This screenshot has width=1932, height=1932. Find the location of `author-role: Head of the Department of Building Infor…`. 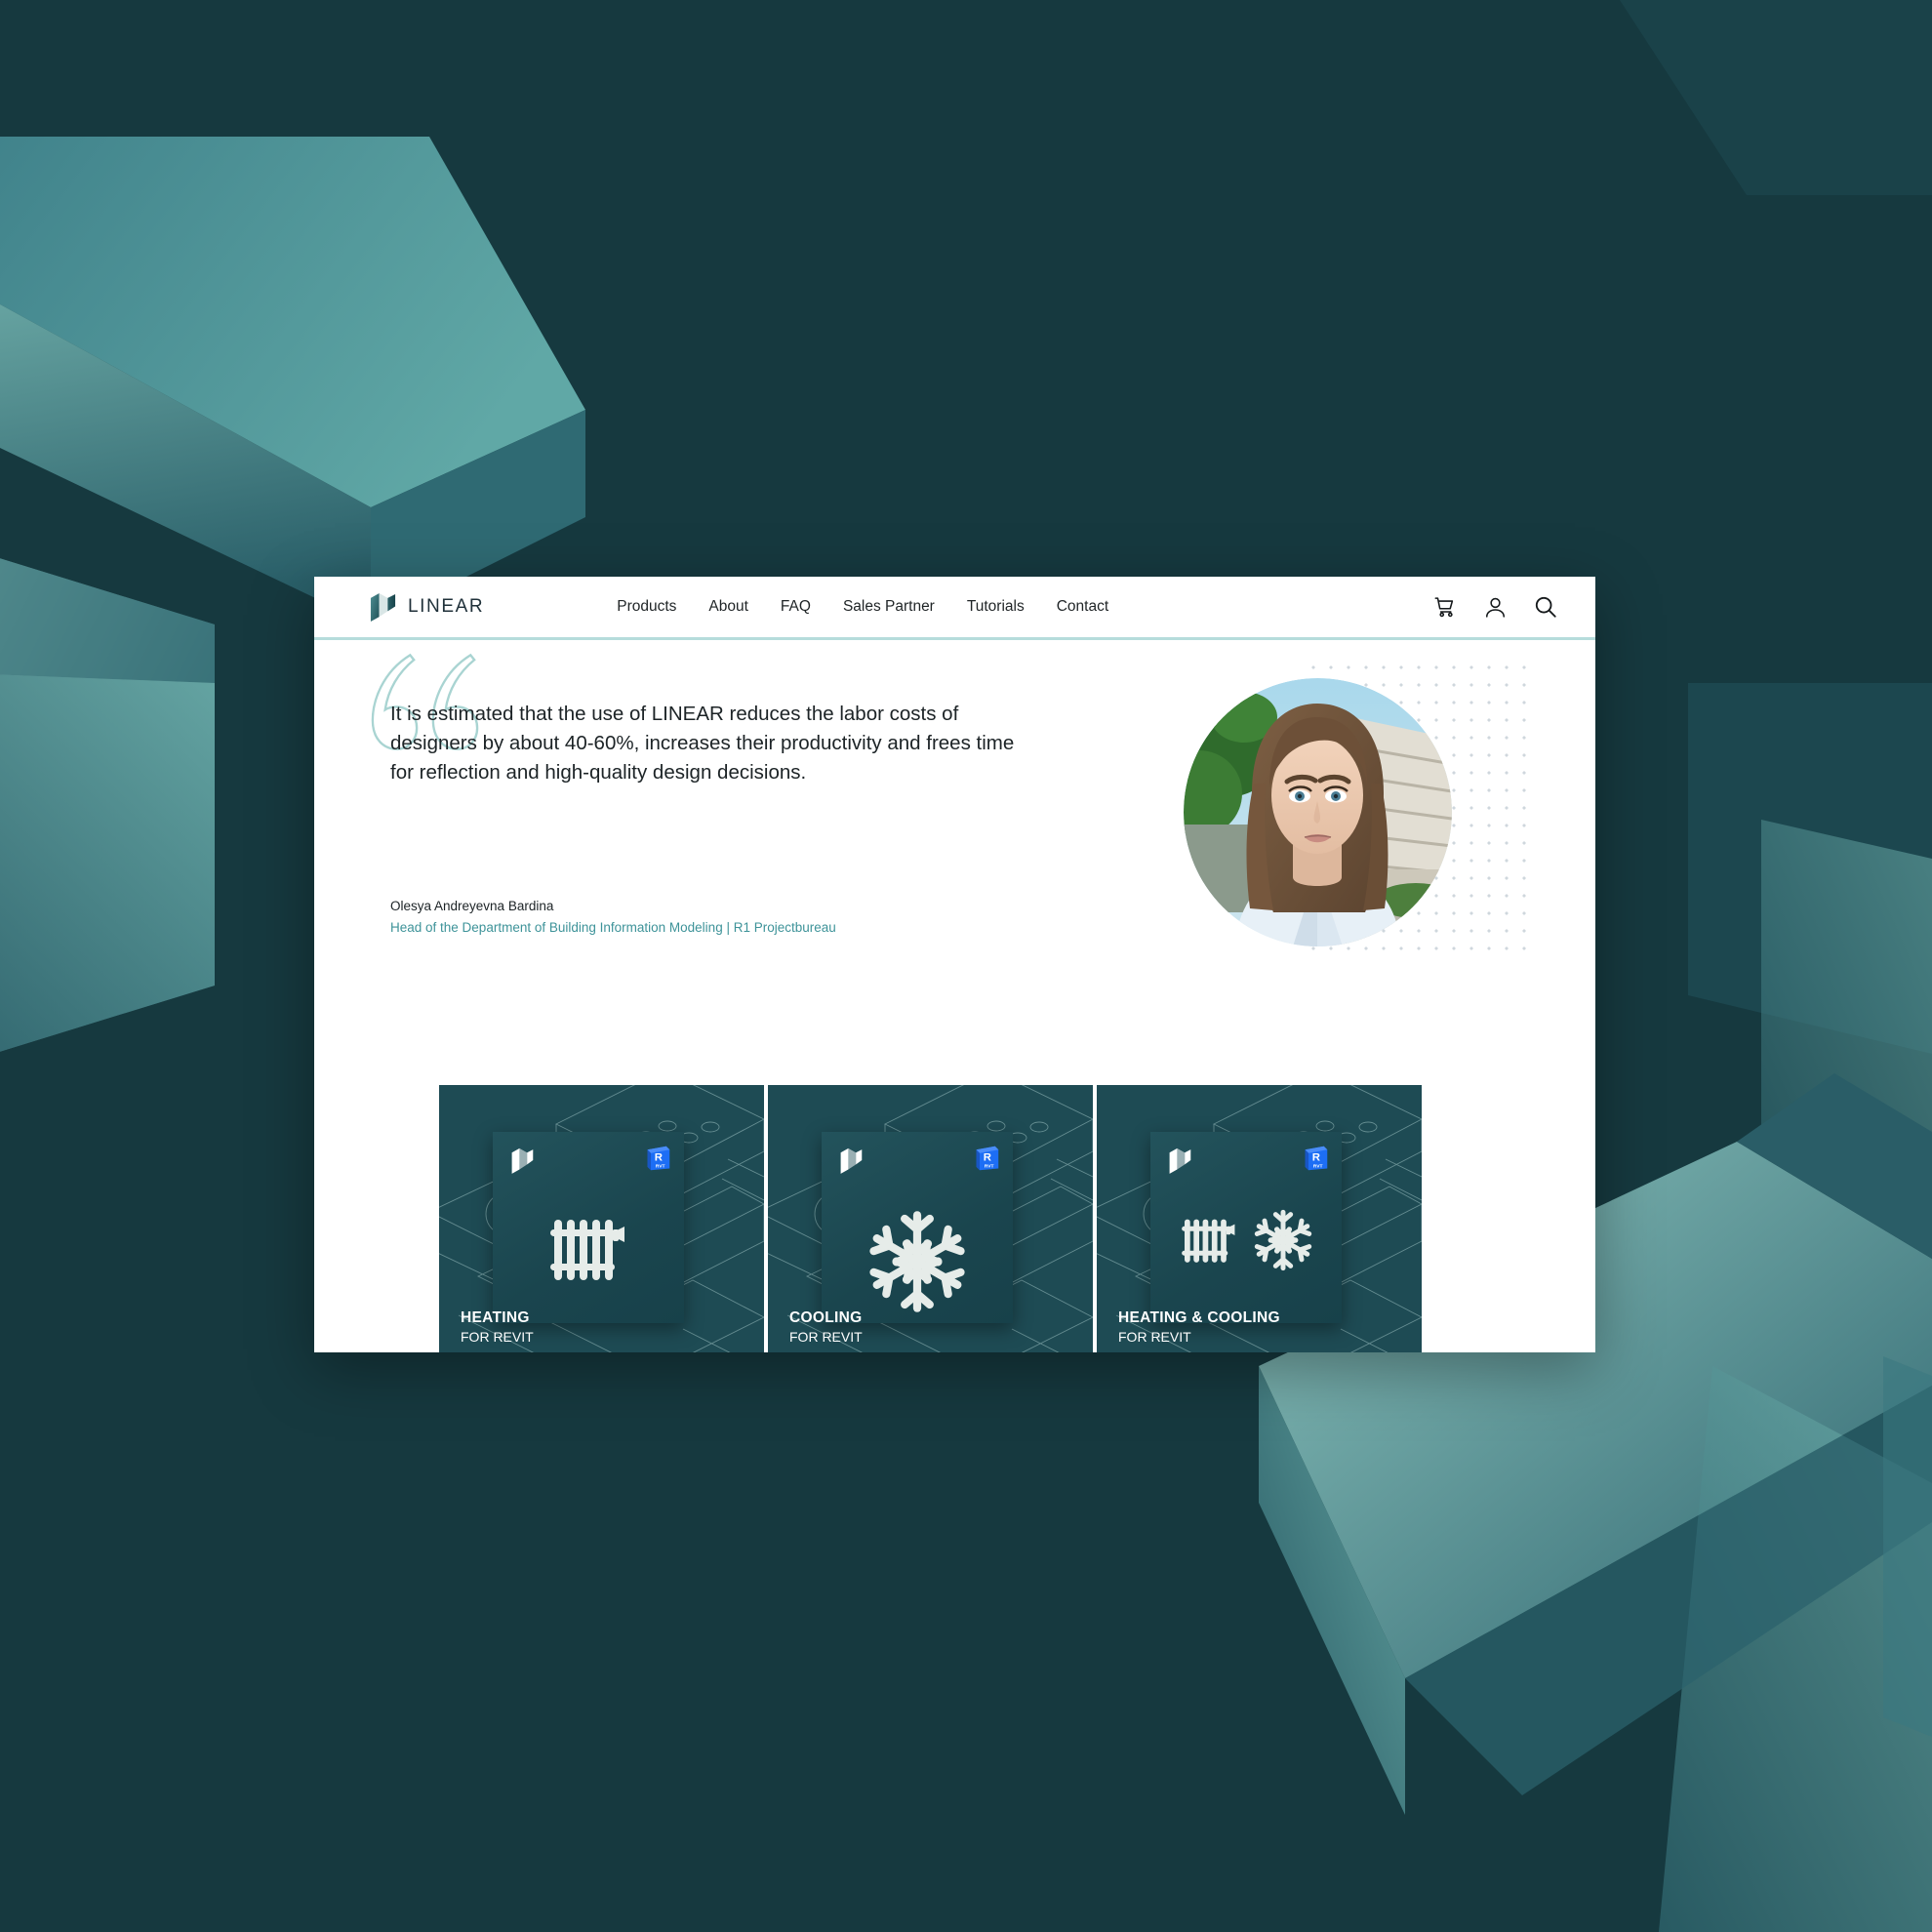

author-role: Head of the Department of Building Infor… is located at coordinates (613, 927).